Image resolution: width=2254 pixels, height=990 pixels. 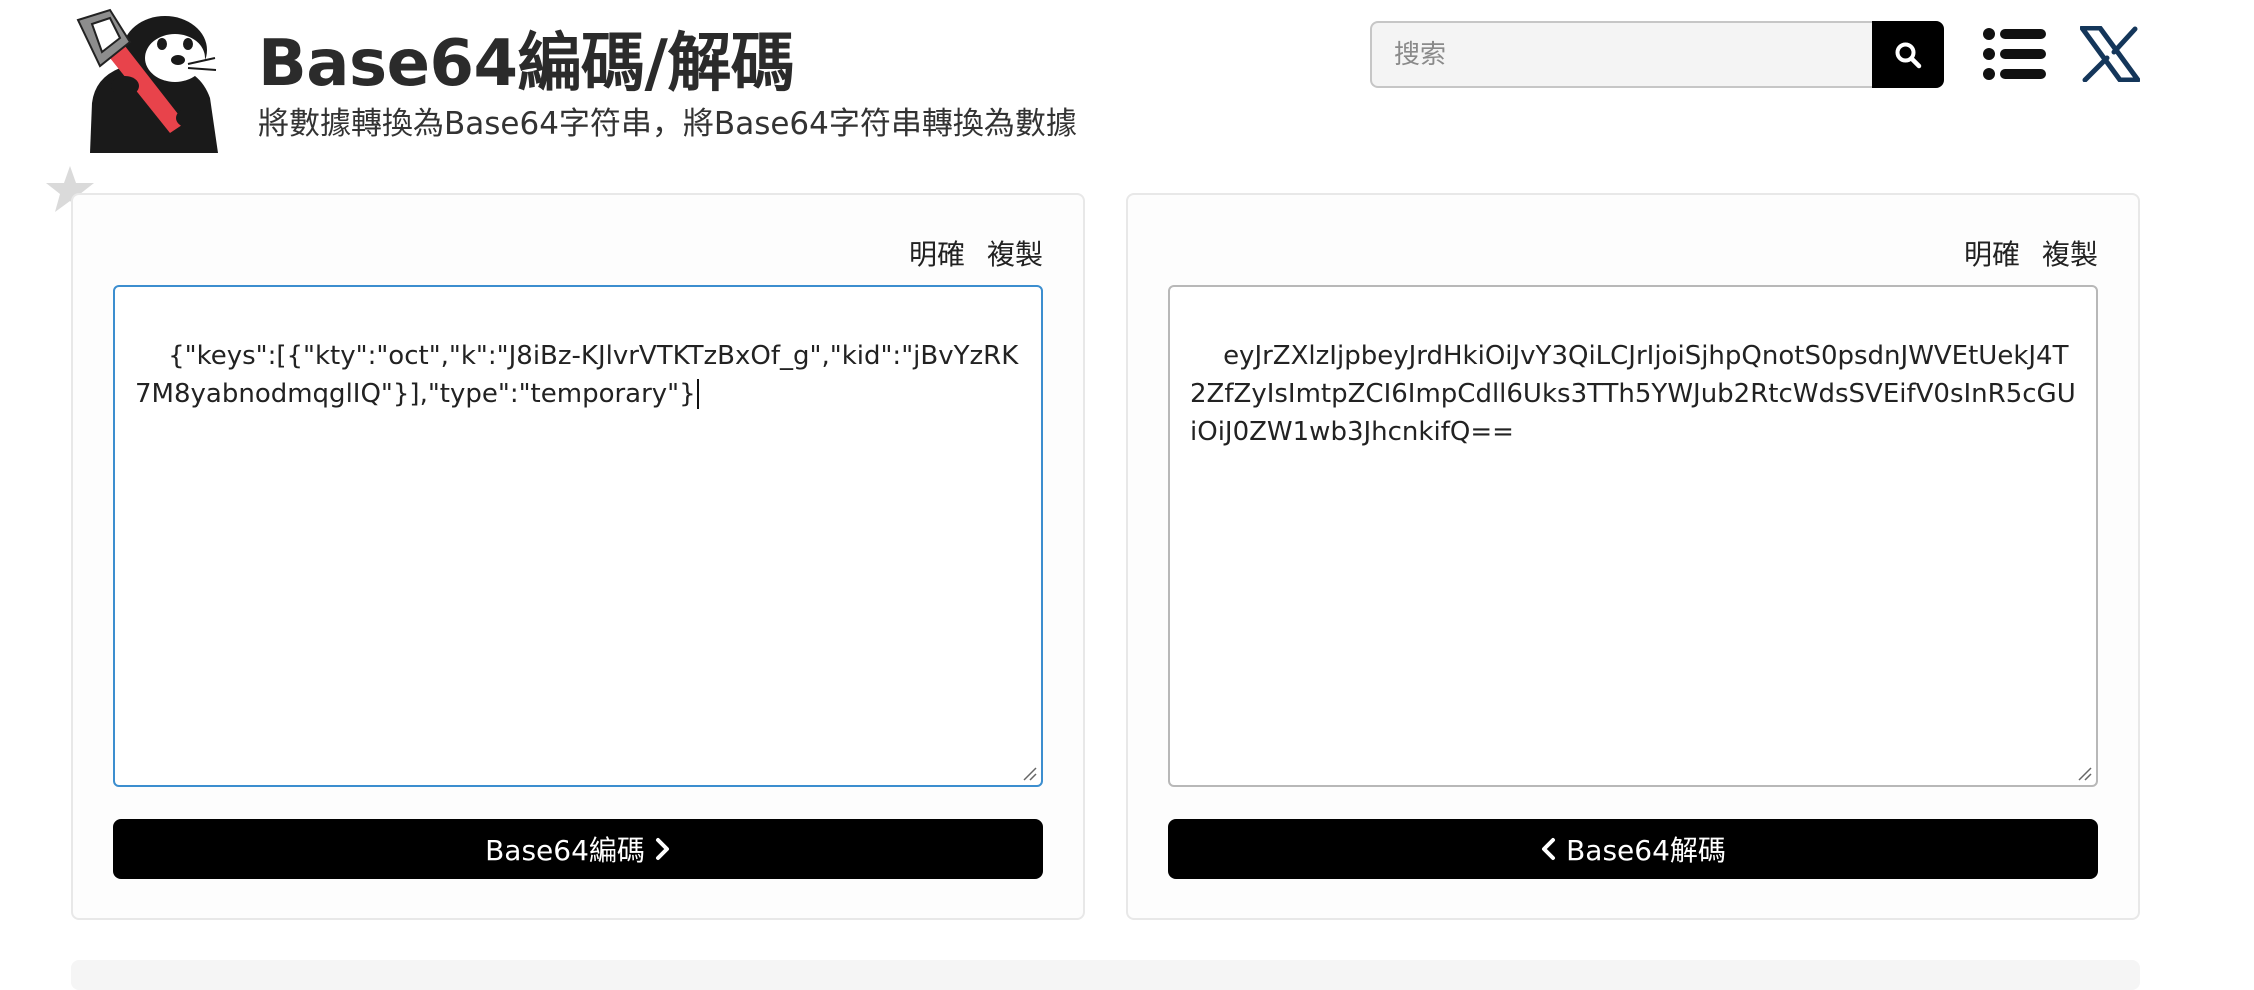 What do you see at coordinates (1621, 54) in the screenshot?
I see `search-input` at bounding box center [1621, 54].